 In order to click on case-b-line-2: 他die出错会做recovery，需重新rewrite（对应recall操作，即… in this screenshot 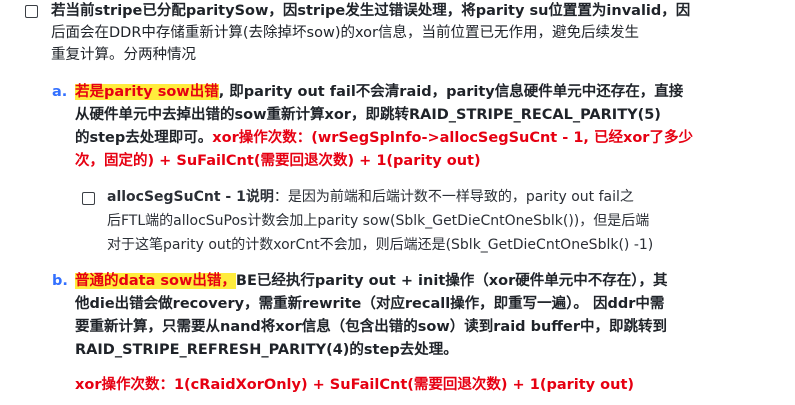, I will do `click(370, 304)`.